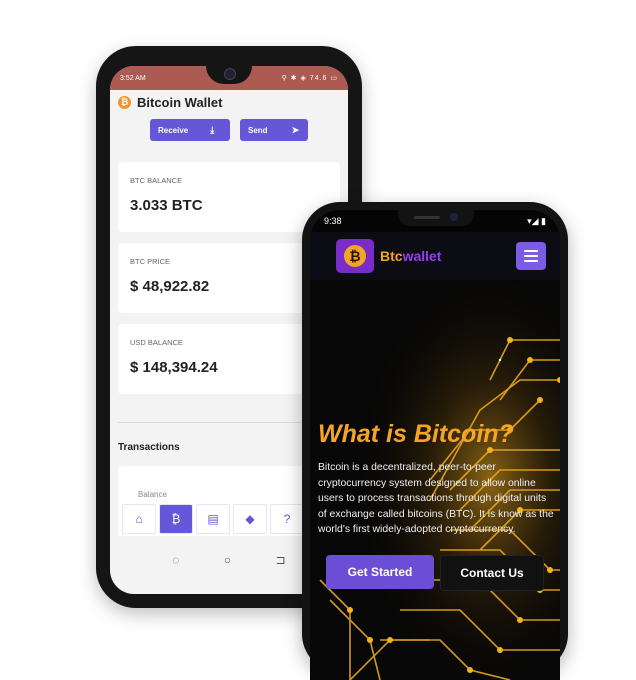 The width and height of the screenshot is (636, 680). I want to click on nav-home-button: ⌂, so click(139, 519).